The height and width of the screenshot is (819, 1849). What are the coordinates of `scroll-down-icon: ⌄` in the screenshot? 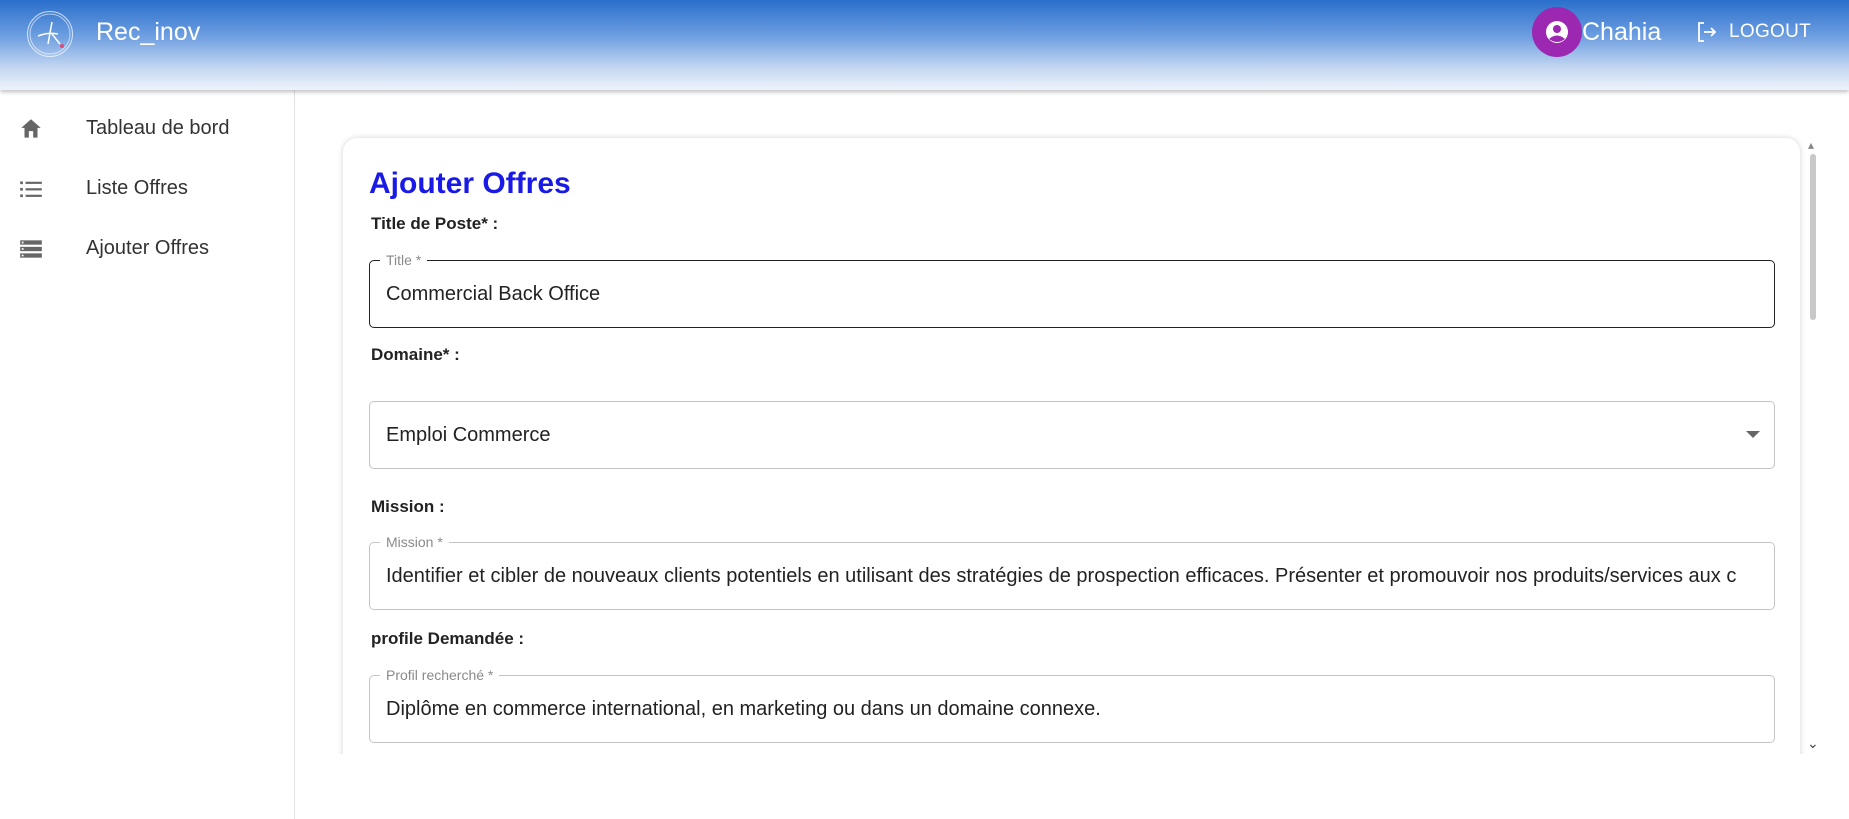 It's located at (1813, 743).